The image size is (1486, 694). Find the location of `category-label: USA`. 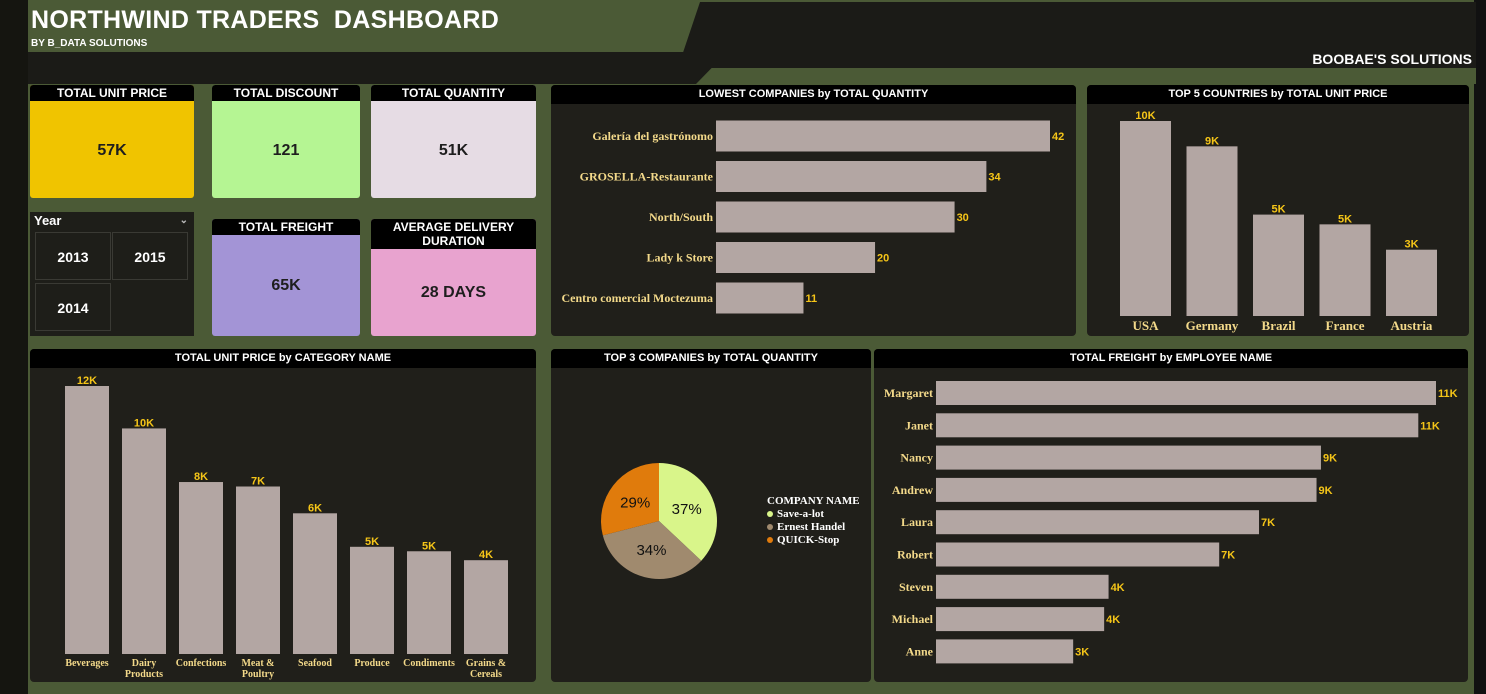

category-label: USA is located at coordinates (1145, 325).